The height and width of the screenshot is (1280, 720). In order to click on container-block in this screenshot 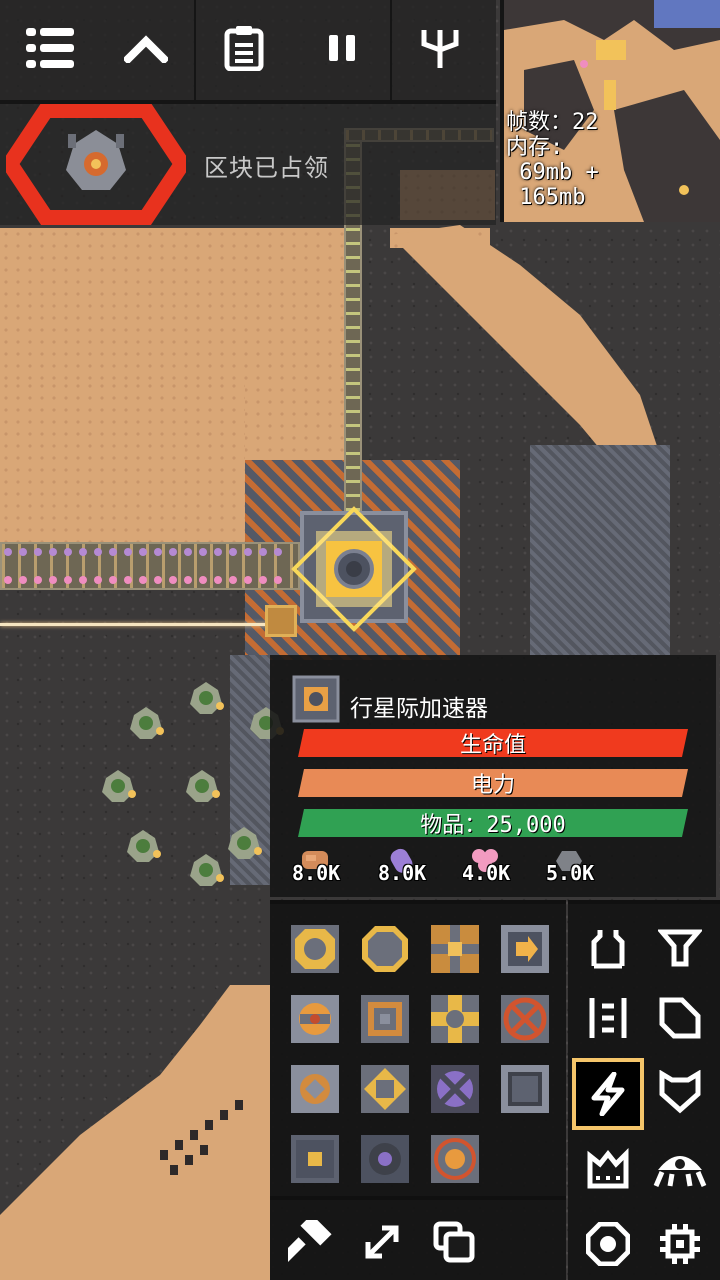, I will do `click(385, 1019)`.